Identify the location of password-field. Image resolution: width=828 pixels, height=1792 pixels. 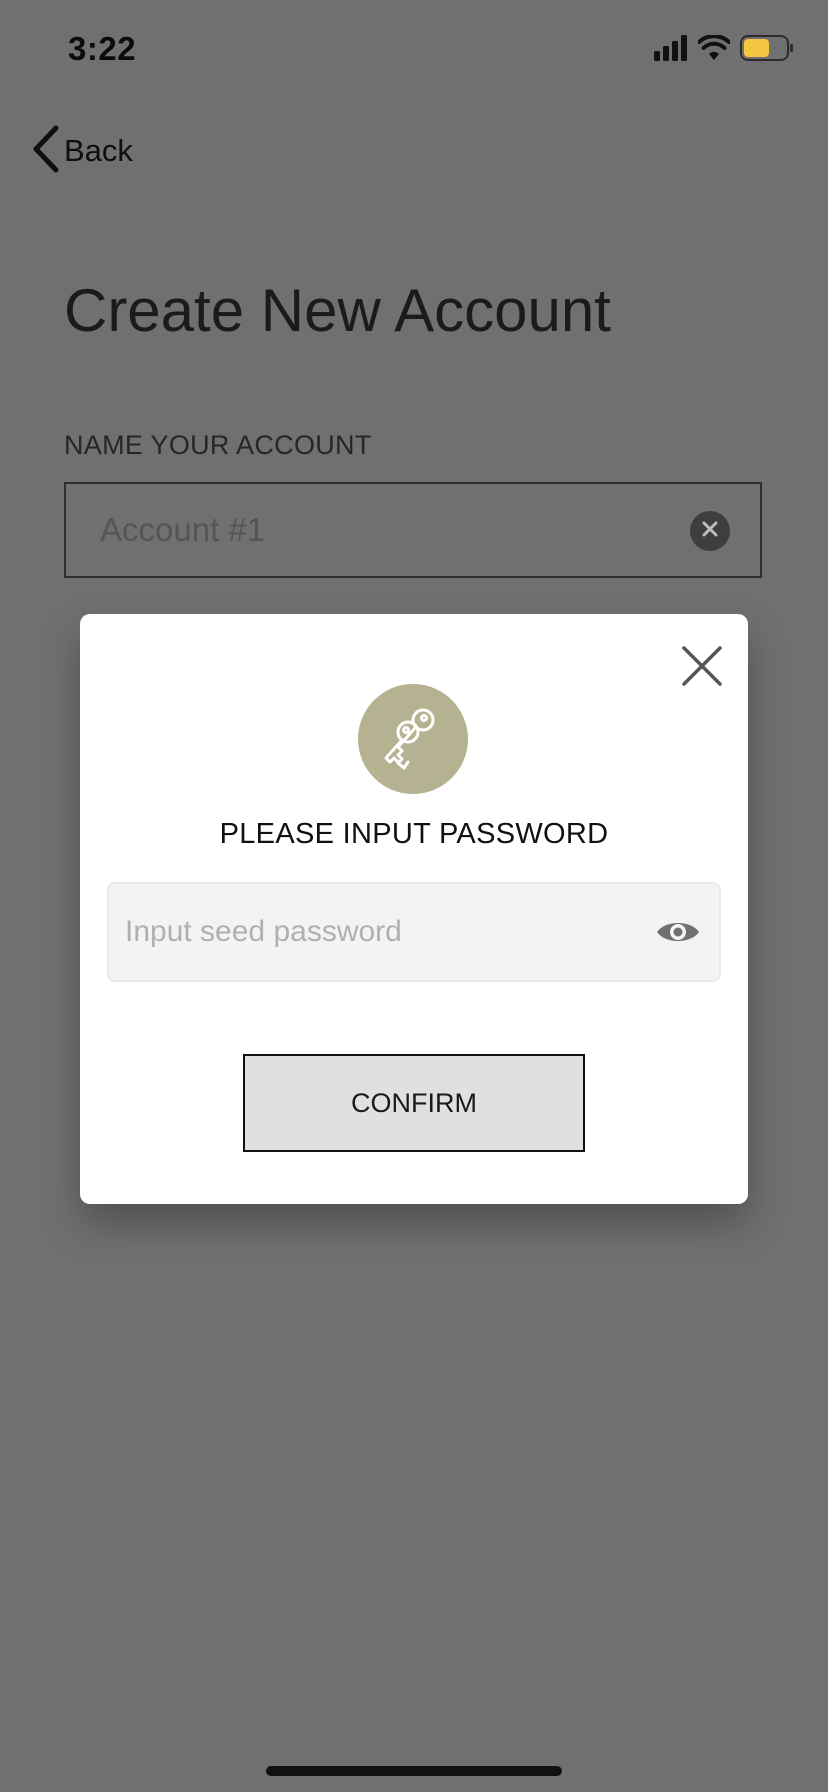
(414, 932).